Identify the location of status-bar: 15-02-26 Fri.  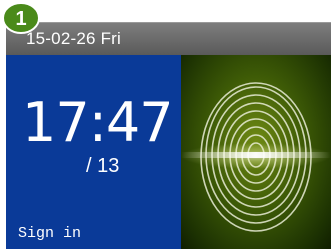
(168, 38).